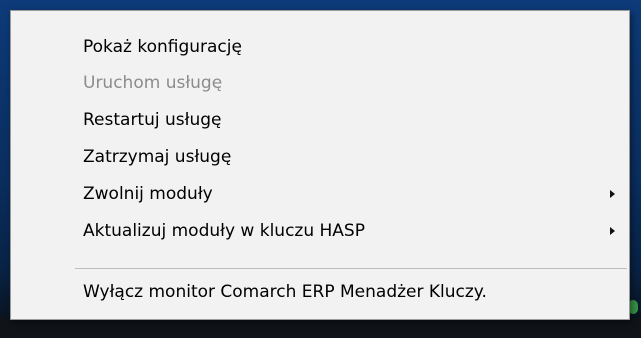 Image resolution: width=641 pixels, height=338 pixels. What do you see at coordinates (148, 194) in the screenshot?
I see `menu-item-label: Zwolnij moduły` at bounding box center [148, 194].